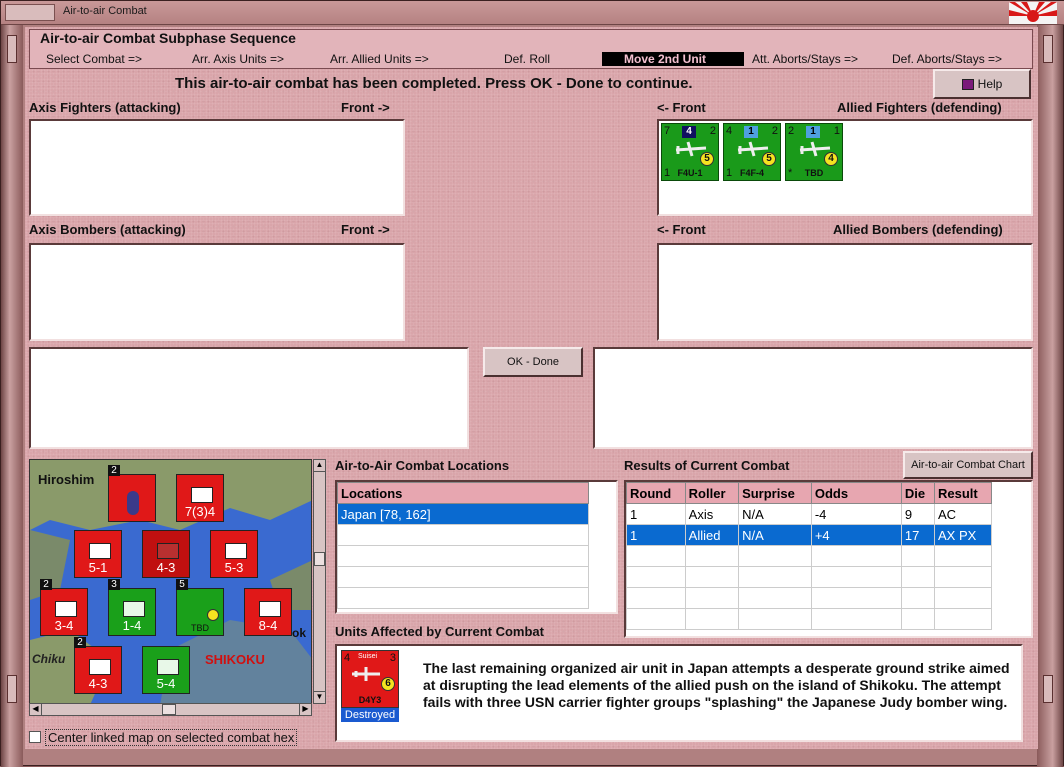 The width and height of the screenshot is (1064, 767). What do you see at coordinates (809, 514) in the screenshot?
I see `table-row: 1 Axis N/A -4 9 AC` at bounding box center [809, 514].